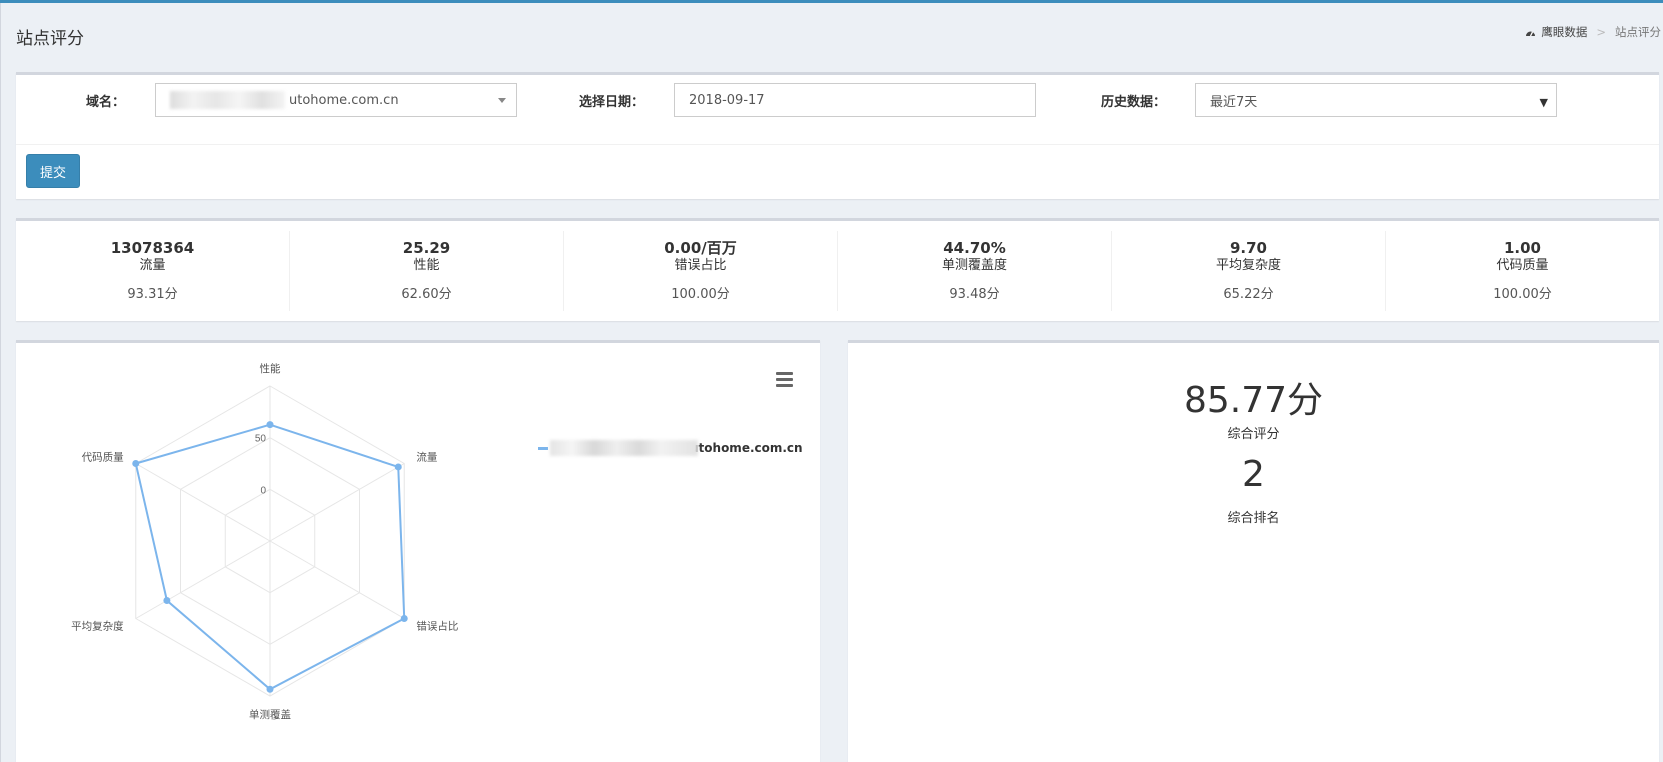  I want to click on breadcrumb-current: 站点评分, so click(1638, 32).